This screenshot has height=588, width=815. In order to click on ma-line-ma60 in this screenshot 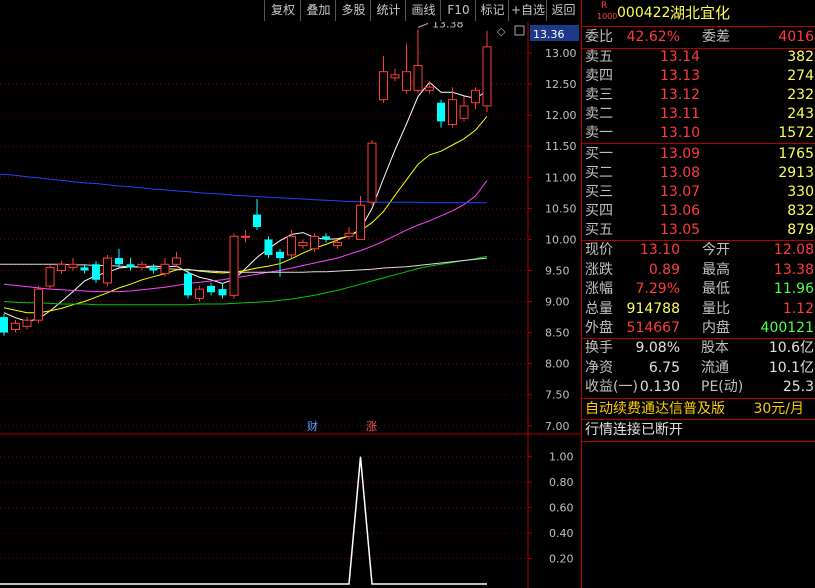, I will do `click(245, 280)`.